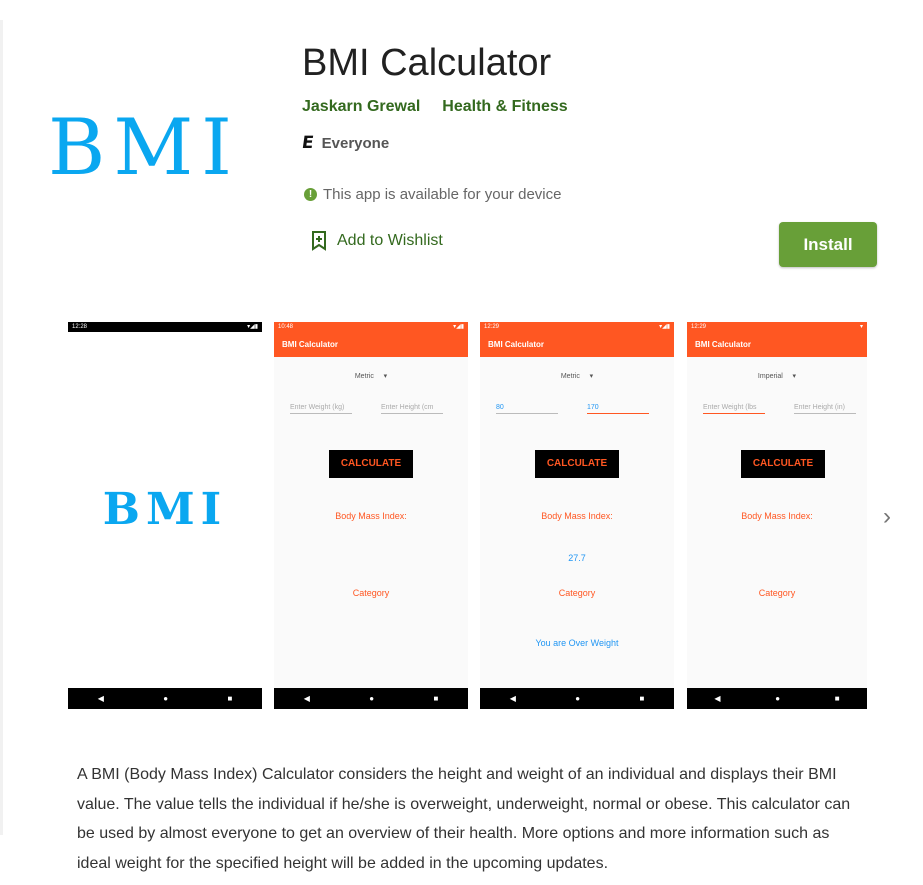  I want to click on availability-text: This app is available for your device, so click(442, 194).